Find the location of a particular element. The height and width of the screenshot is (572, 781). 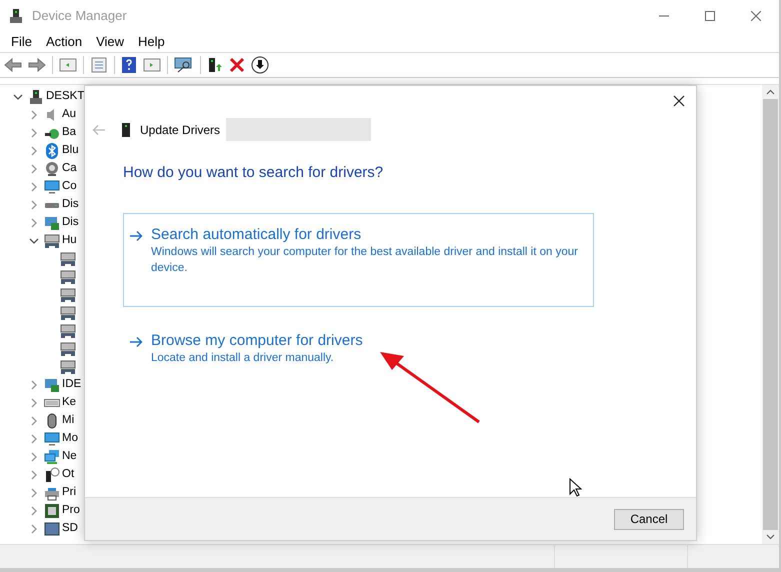

scan-monitor-icon is located at coordinates (184, 65).